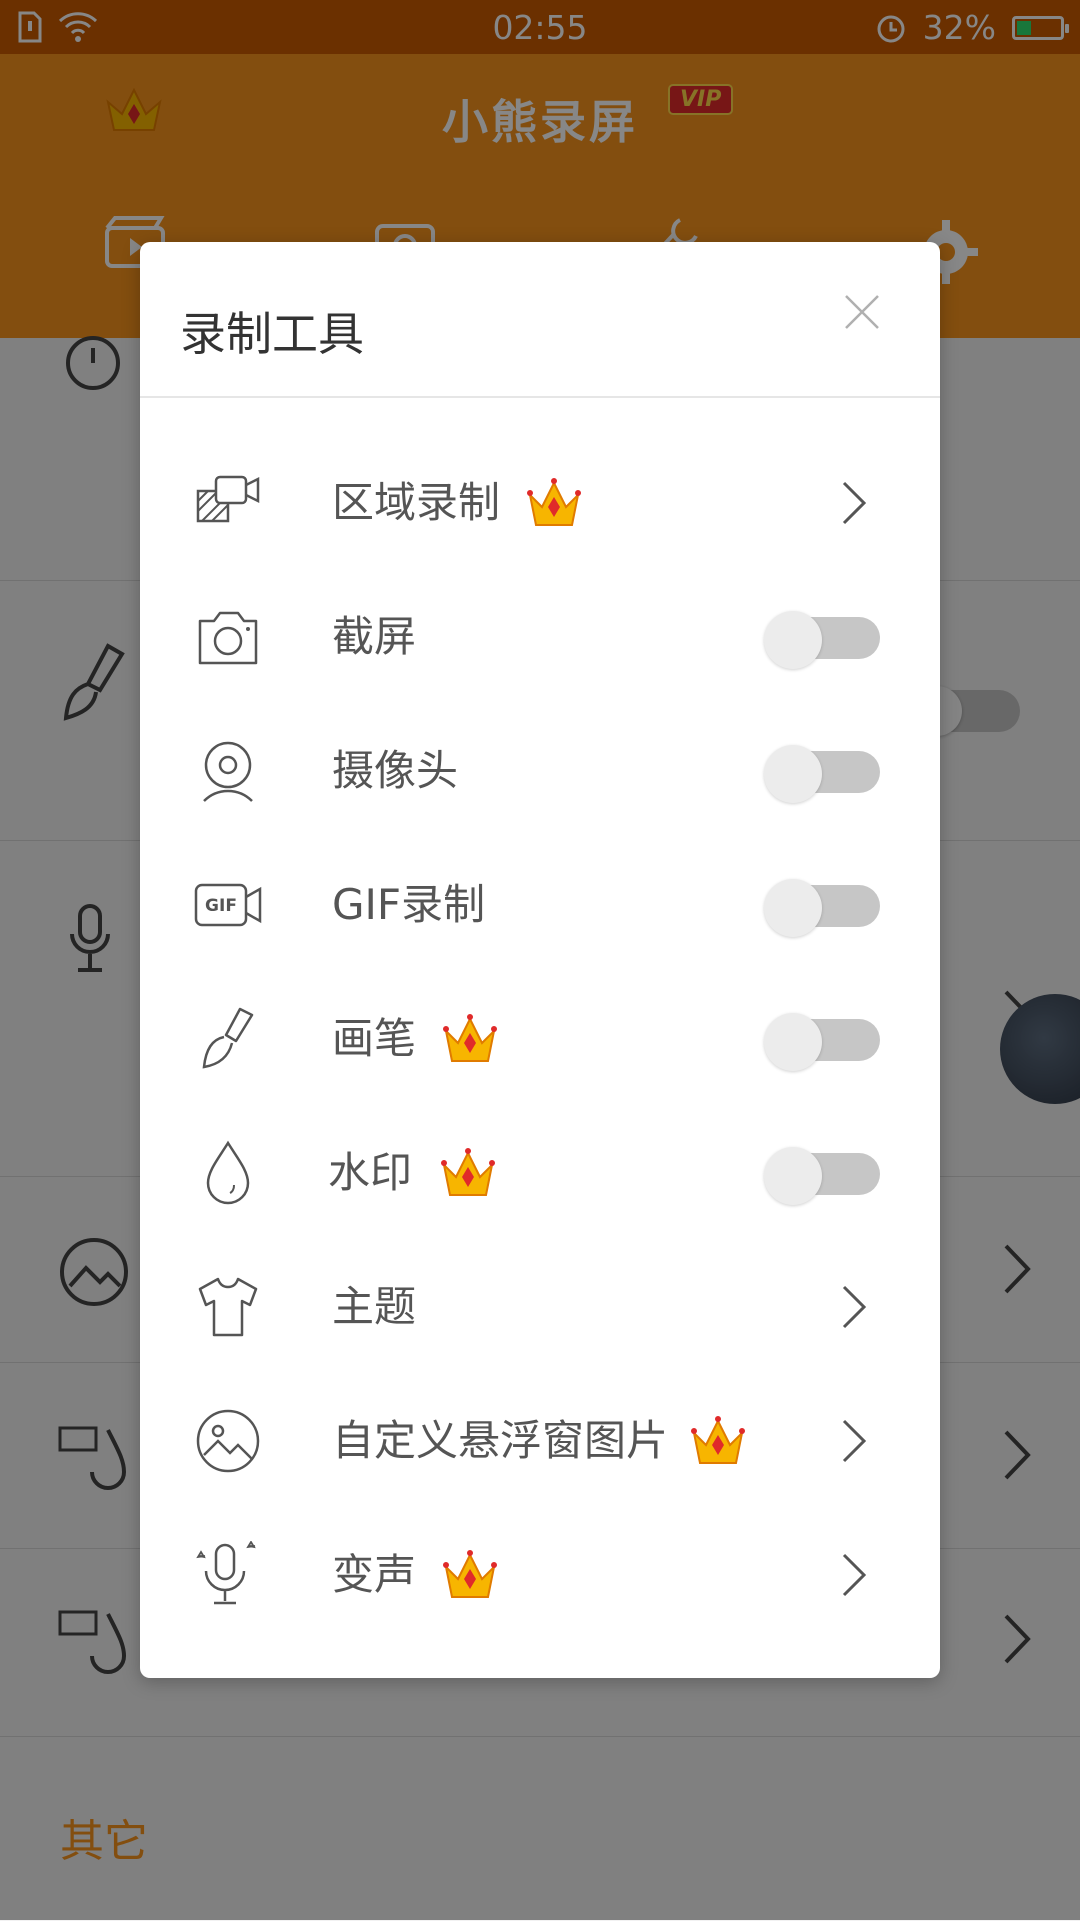  I want to click on tool-row-area-record: 区域录制, so click(540, 503).